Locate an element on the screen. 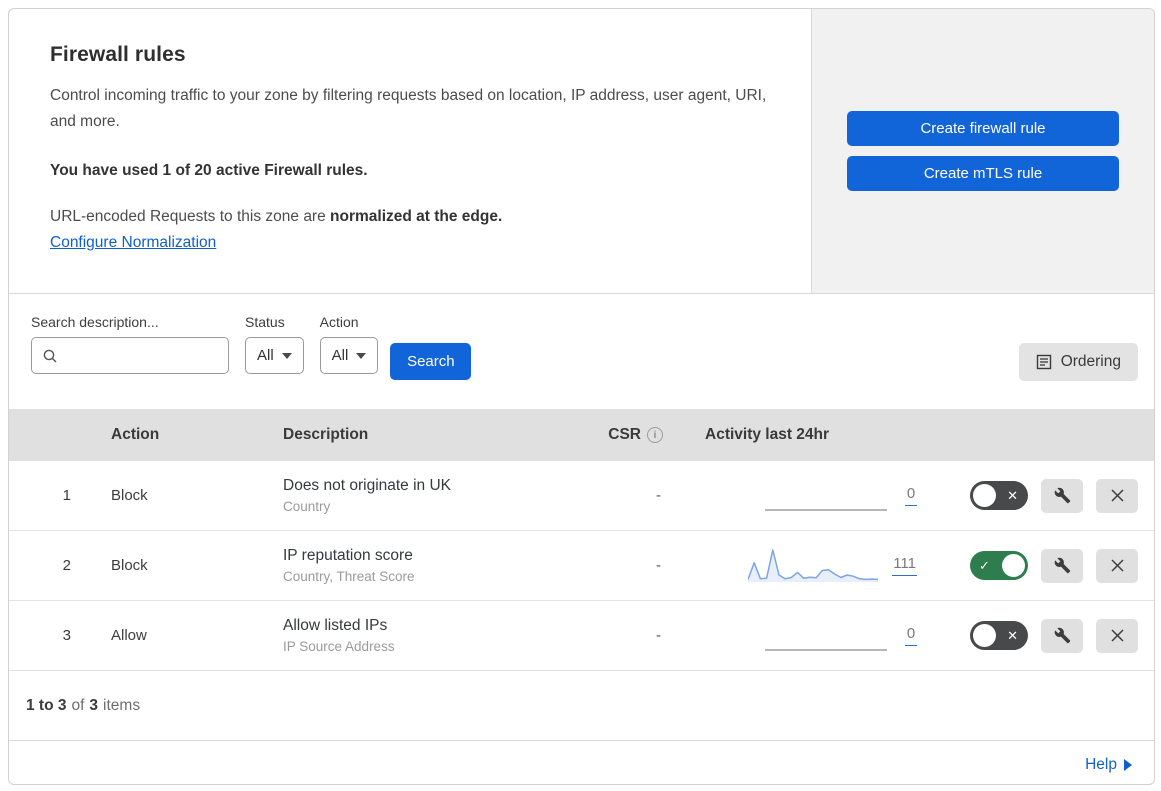 Image resolution: width=1161 pixels, height=791 pixels. rule-description: Allow listed IPs IP Source Address is located at coordinates (423, 635).